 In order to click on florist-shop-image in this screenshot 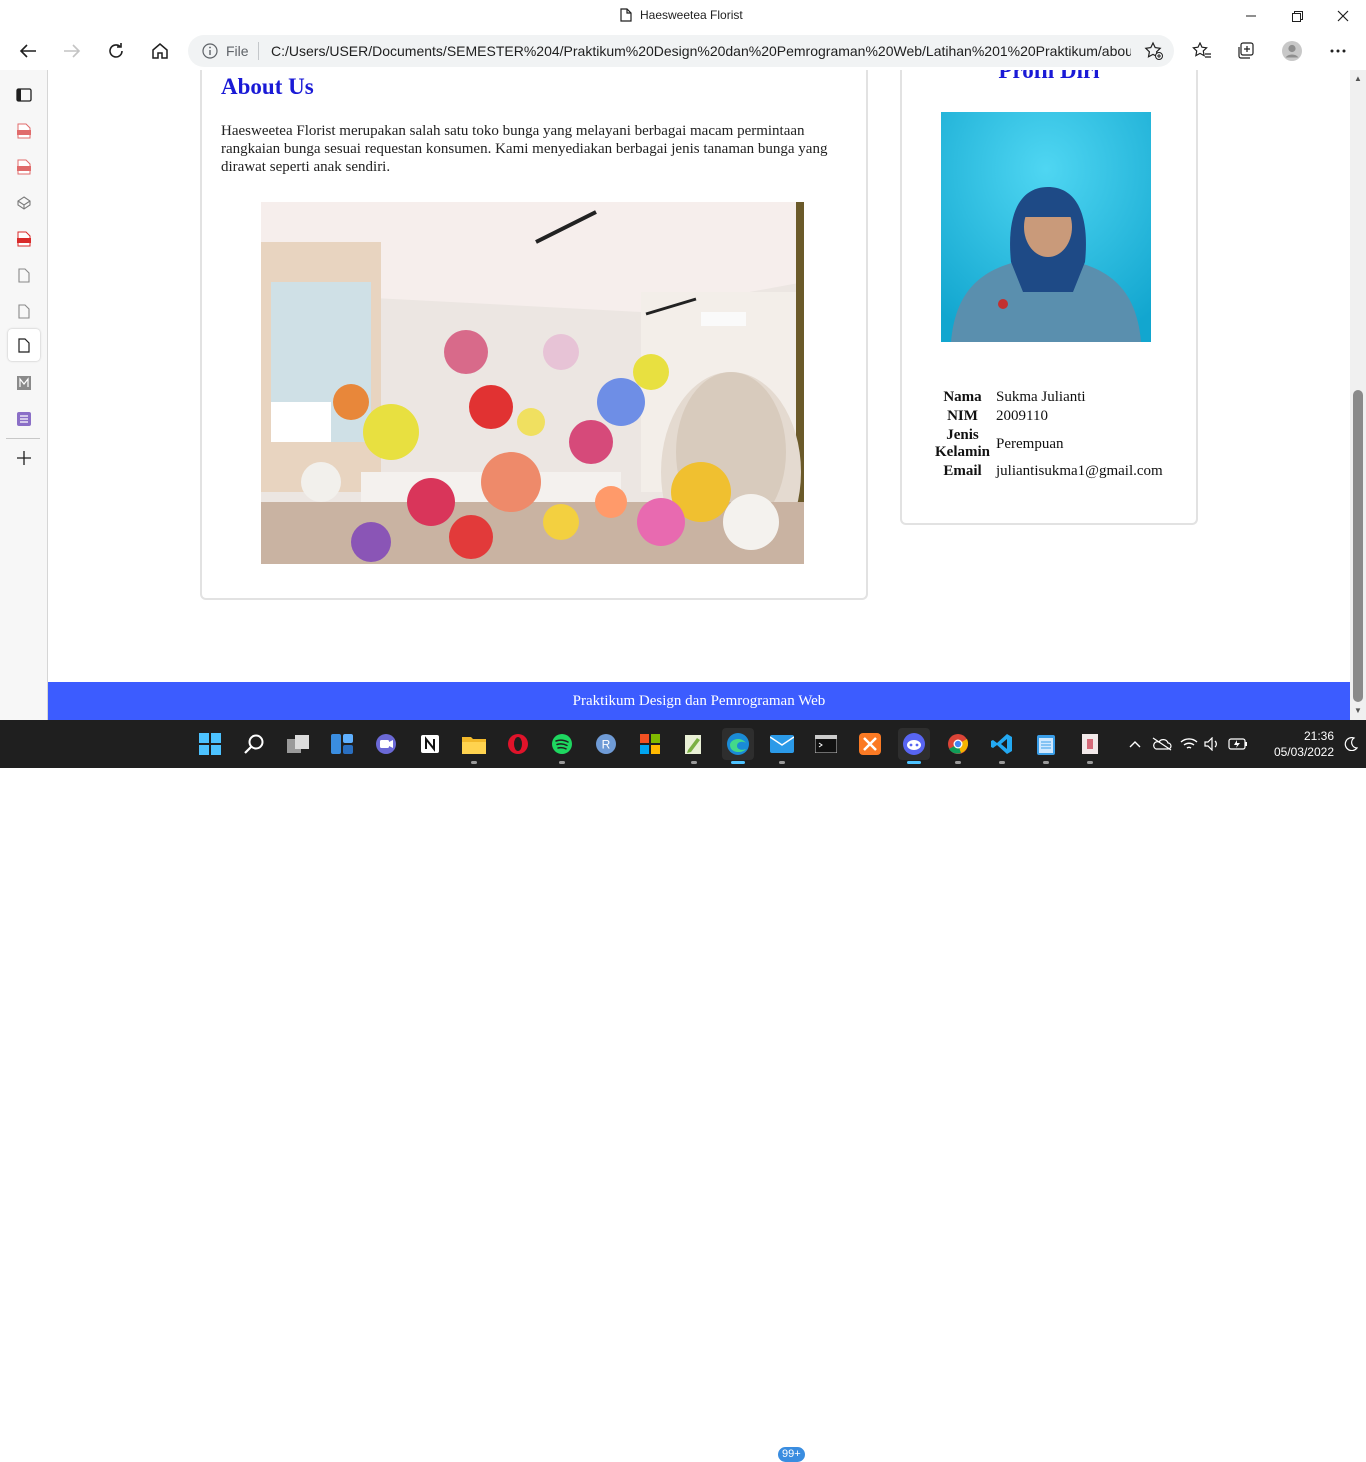, I will do `click(532, 383)`.